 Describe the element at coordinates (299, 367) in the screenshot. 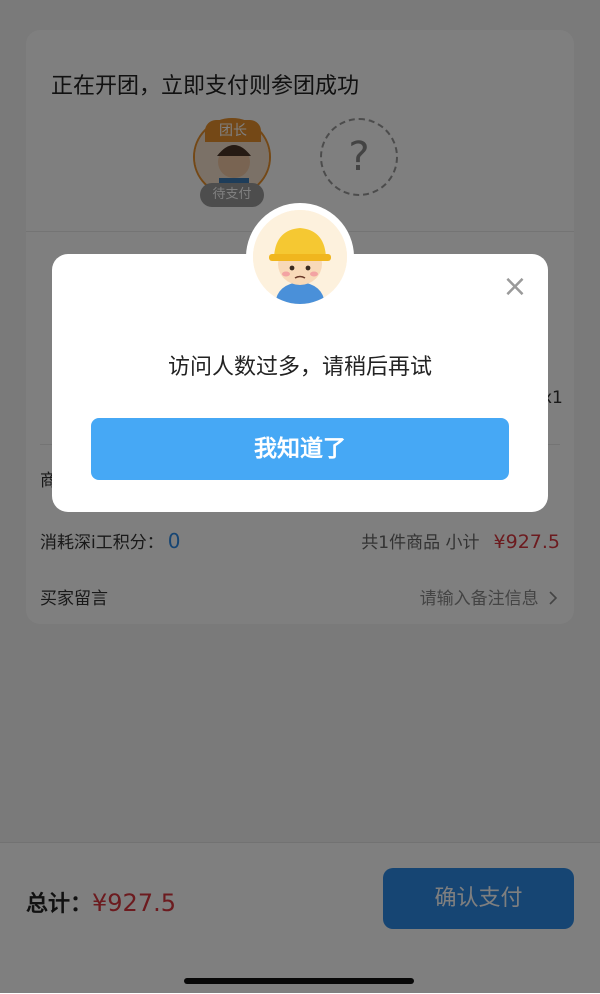

I see `dialog-message: 访问人数过多，请稍后再试` at that location.